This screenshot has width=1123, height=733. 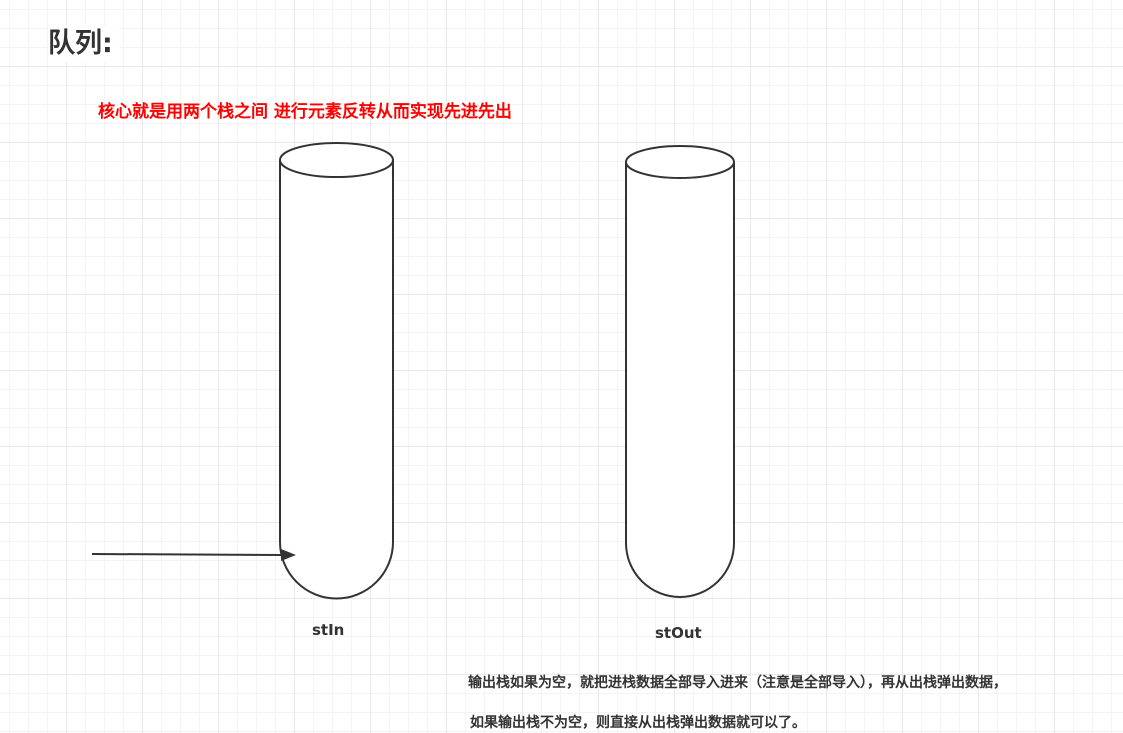 What do you see at coordinates (193, 555) in the screenshot?
I see `push-arrow` at bounding box center [193, 555].